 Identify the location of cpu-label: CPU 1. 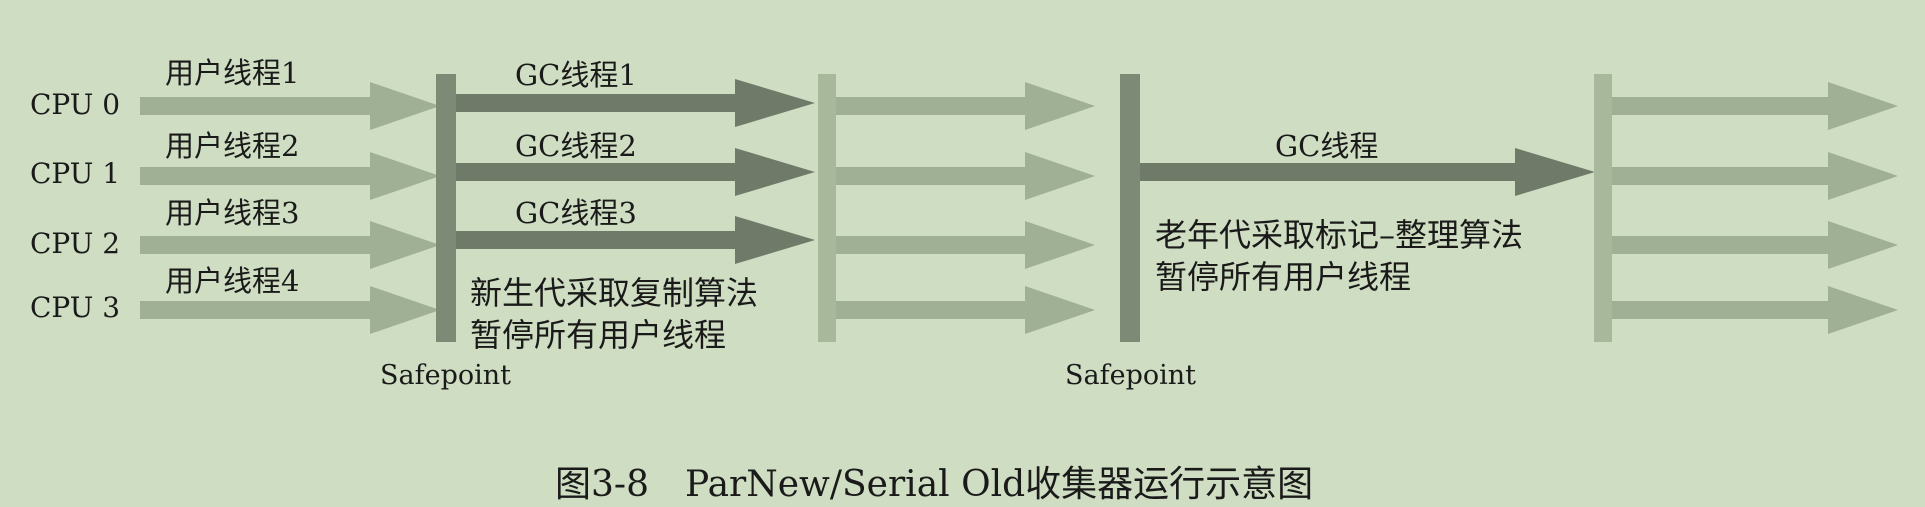
(75, 173).